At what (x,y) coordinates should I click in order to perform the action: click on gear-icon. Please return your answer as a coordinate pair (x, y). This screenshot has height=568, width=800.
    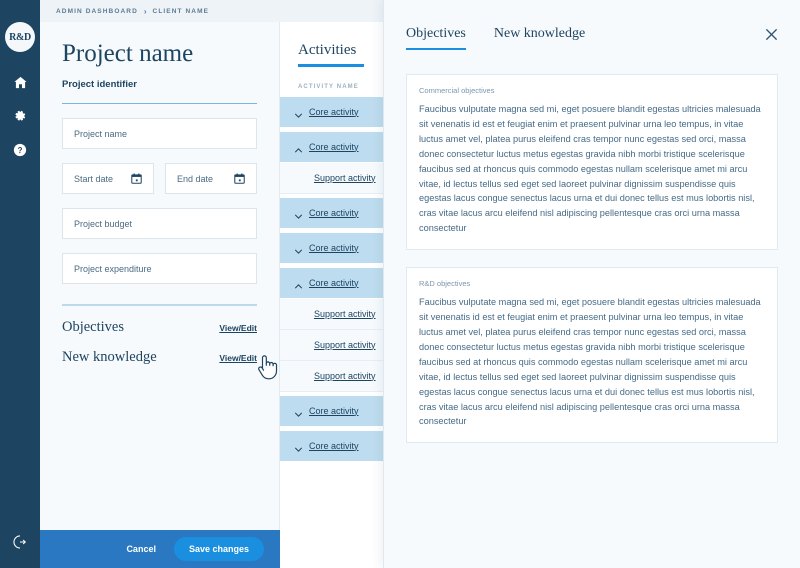
    Looking at the image, I should click on (20, 116).